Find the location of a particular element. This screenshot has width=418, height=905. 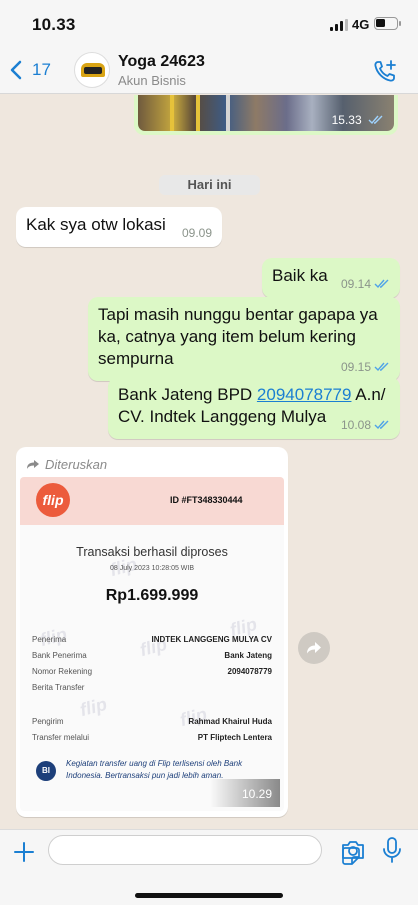

mic-icon is located at coordinates (392, 850).